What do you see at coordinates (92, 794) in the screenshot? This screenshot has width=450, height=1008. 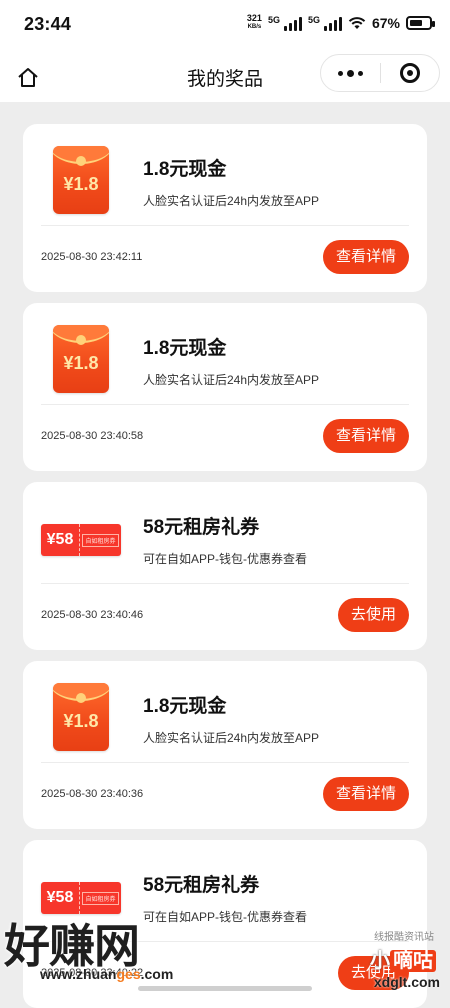 I see `prize-timestamp: 2025-08-30 23:40:36` at bounding box center [92, 794].